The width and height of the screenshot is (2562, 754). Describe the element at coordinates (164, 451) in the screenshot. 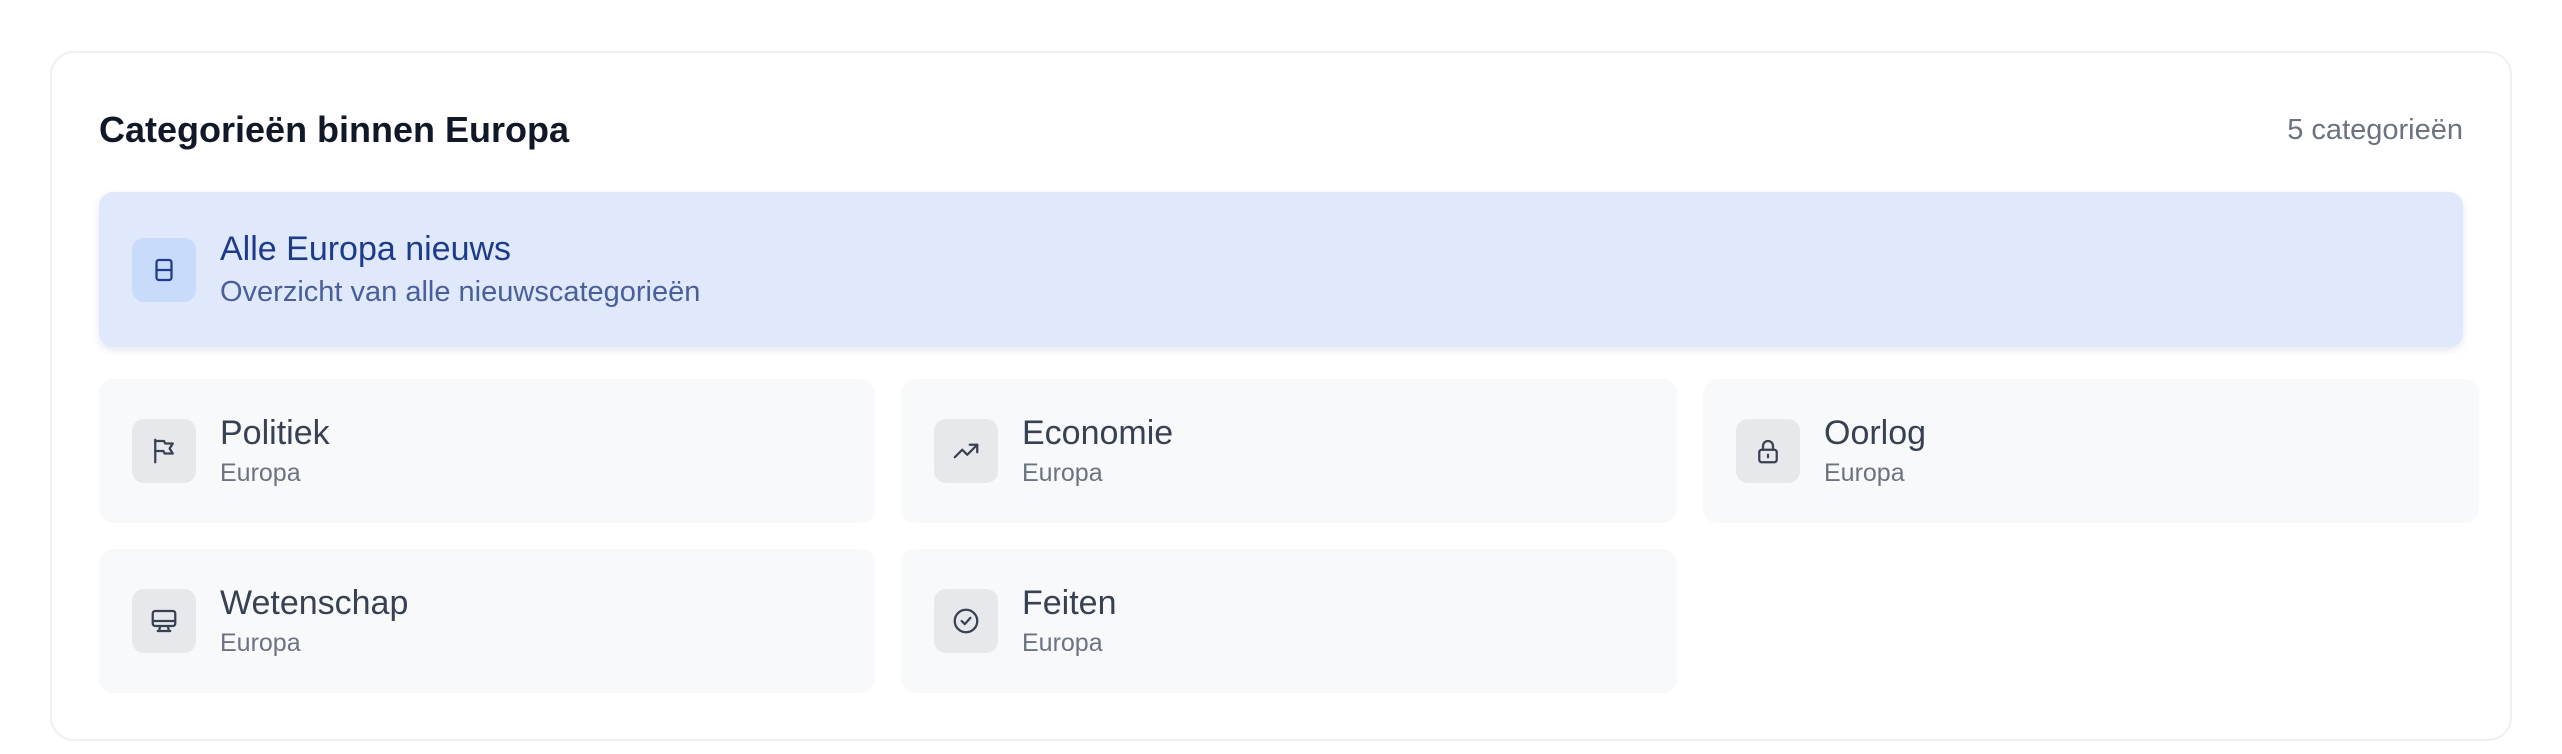

I see `flag-icon` at that location.